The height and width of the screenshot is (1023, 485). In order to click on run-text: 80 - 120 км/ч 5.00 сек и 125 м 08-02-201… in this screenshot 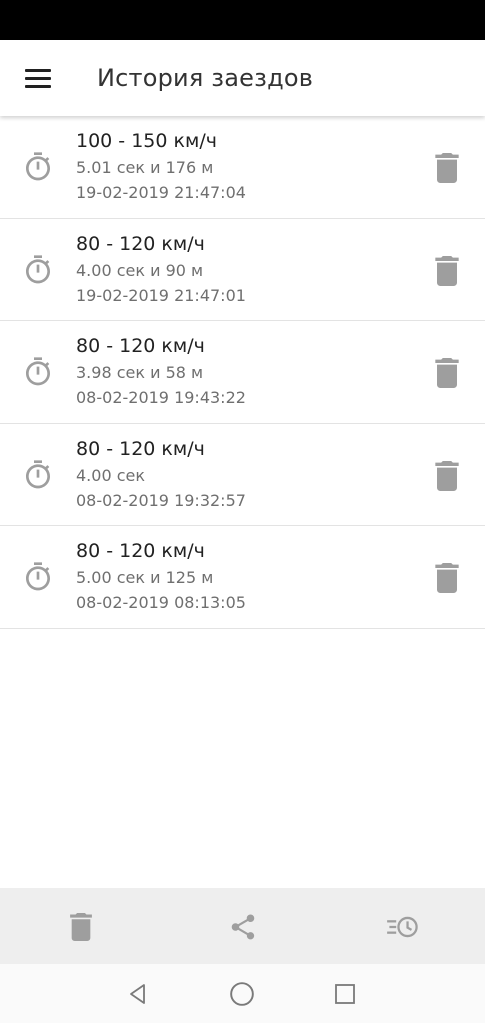, I will do `click(161, 577)`.